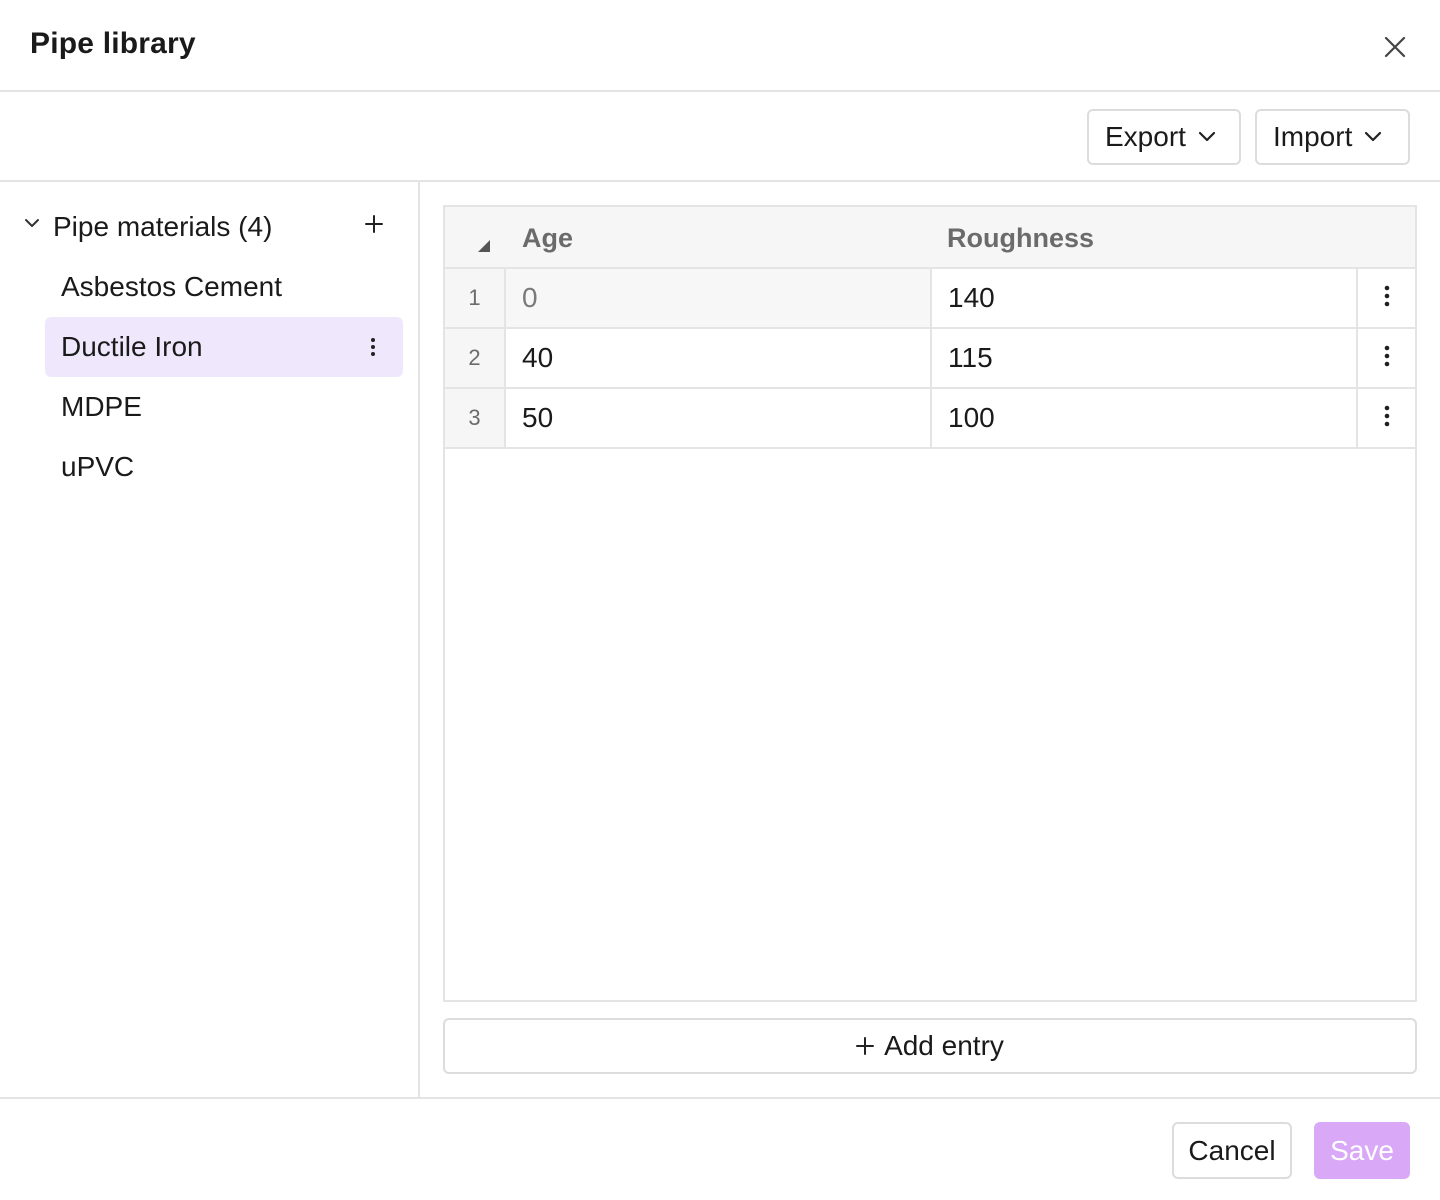 The height and width of the screenshot is (1200, 1440). Describe the element at coordinates (132, 346) in the screenshot. I see `sidebar-item-label: Ductile Iron` at that location.